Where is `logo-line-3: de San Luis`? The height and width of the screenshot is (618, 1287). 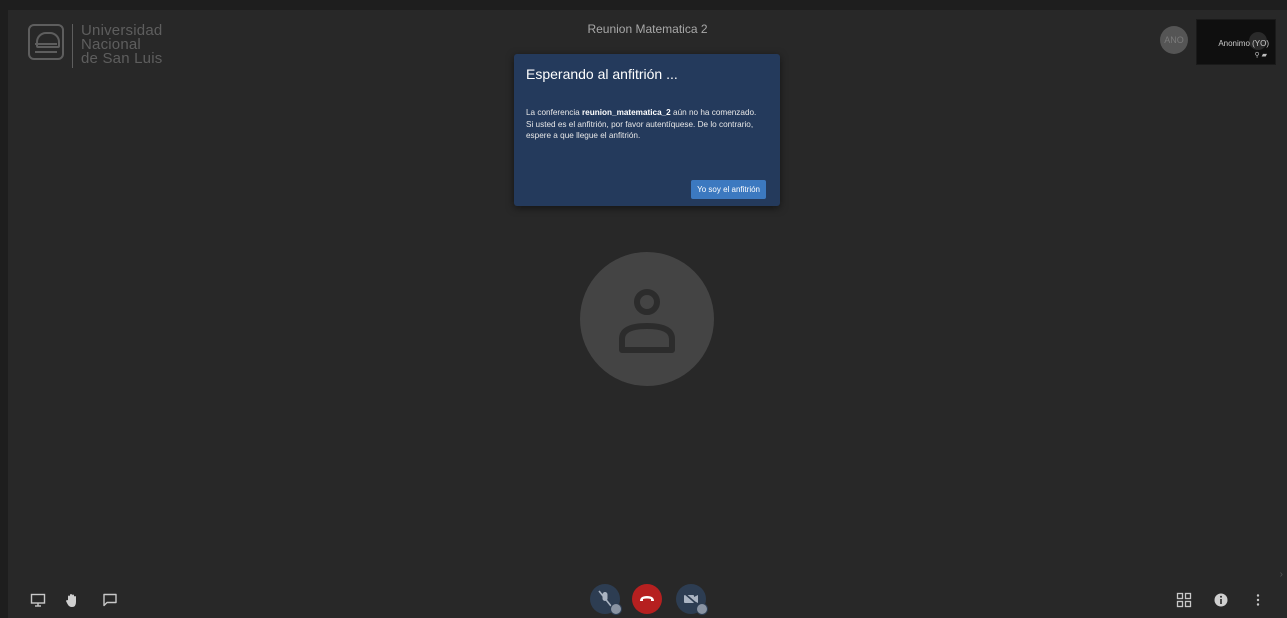 logo-line-3: de San Luis is located at coordinates (122, 58).